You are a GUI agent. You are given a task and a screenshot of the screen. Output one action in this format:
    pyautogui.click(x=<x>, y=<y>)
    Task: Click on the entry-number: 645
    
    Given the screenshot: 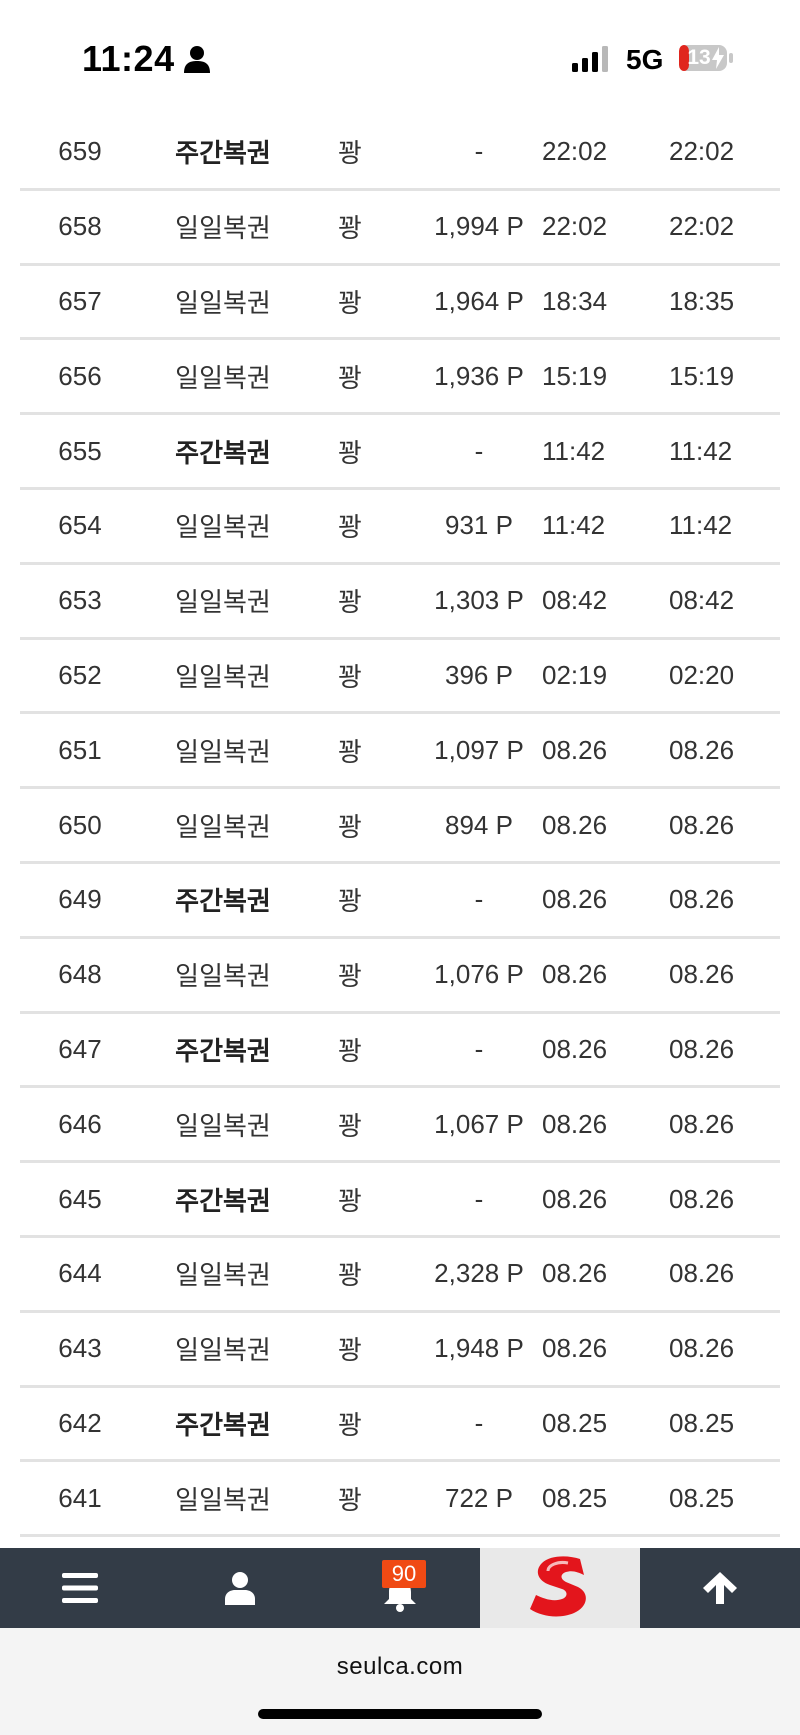 What is the action you would take?
    pyautogui.click(x=80, y=1198)
    